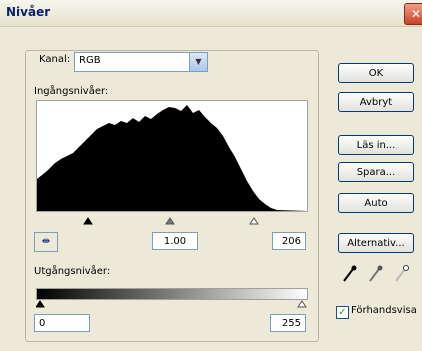 The width and height of the screenshot is (422, 351). Describe the element at coordinates (141, 62) in the screenshot. I see `channel-select: RGB ▼` at that location.